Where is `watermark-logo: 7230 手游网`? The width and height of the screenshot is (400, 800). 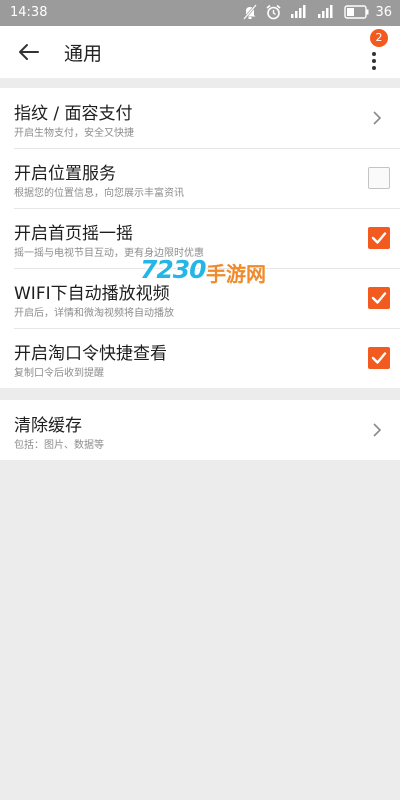 watermark-logo: 7230 手游网 is located at coordinates (205, 271).